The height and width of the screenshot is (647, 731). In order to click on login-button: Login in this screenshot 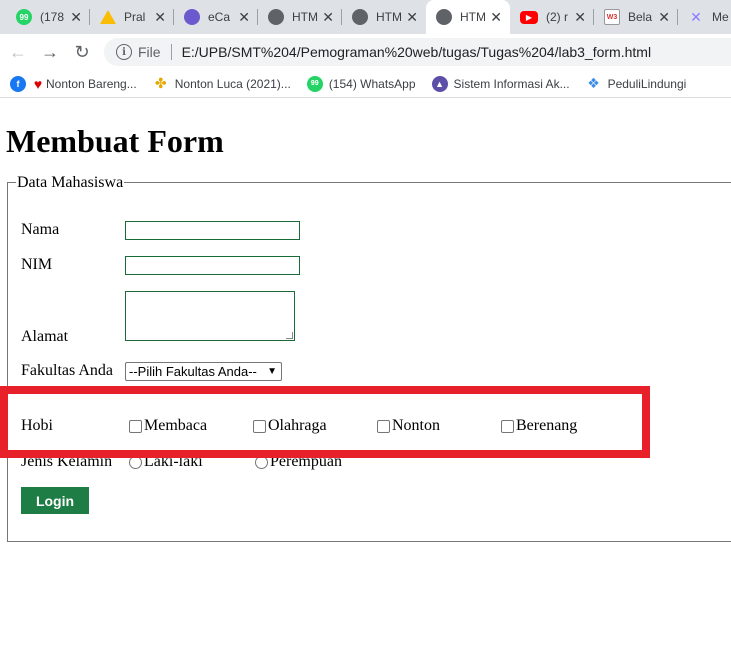, I will do `click(55, 500)`.